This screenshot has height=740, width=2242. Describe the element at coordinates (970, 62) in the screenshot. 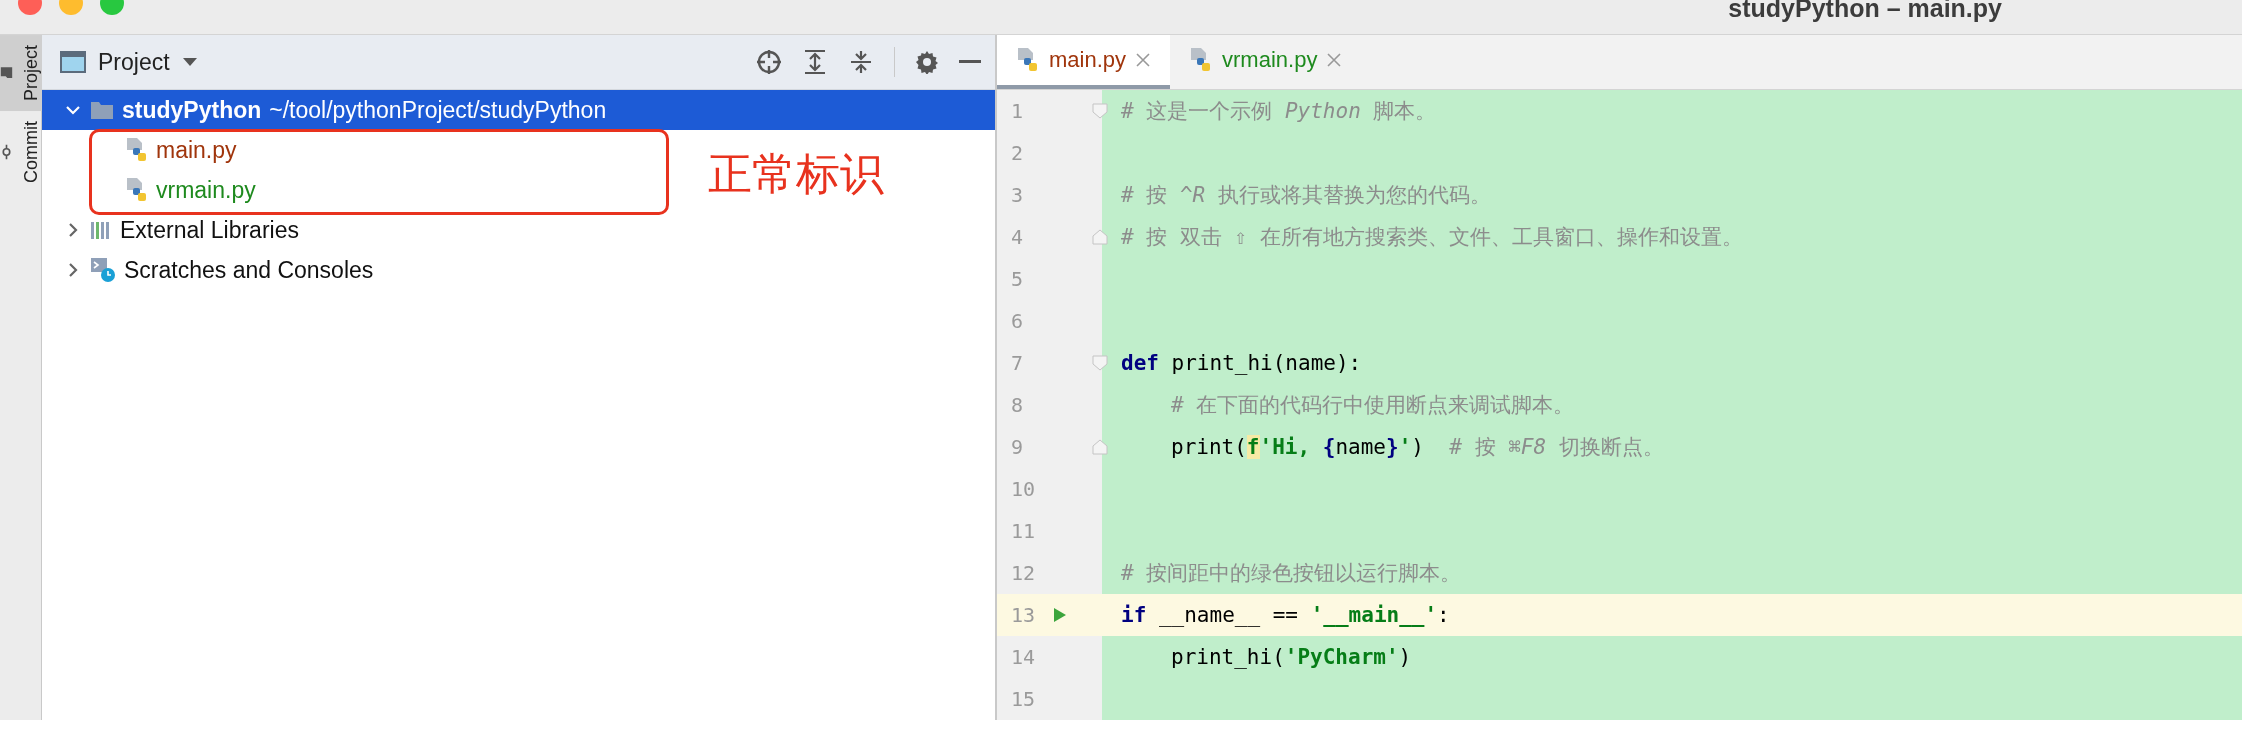

I see `minimize-icon` at that location.